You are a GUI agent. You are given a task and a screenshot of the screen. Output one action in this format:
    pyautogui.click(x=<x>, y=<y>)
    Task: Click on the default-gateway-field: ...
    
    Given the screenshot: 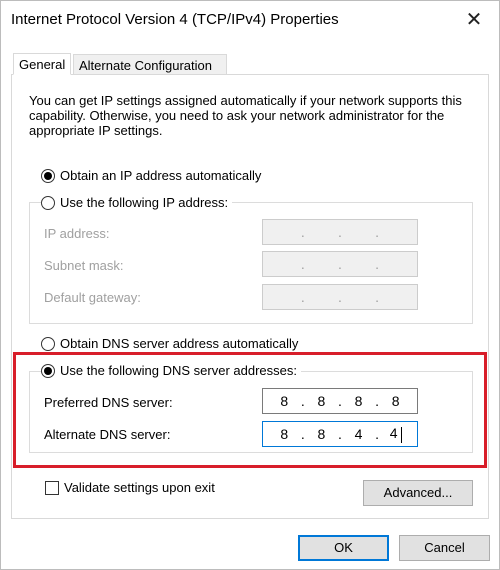 What is the action you would take?
    pyautogui.click(x=340, y=297)
    